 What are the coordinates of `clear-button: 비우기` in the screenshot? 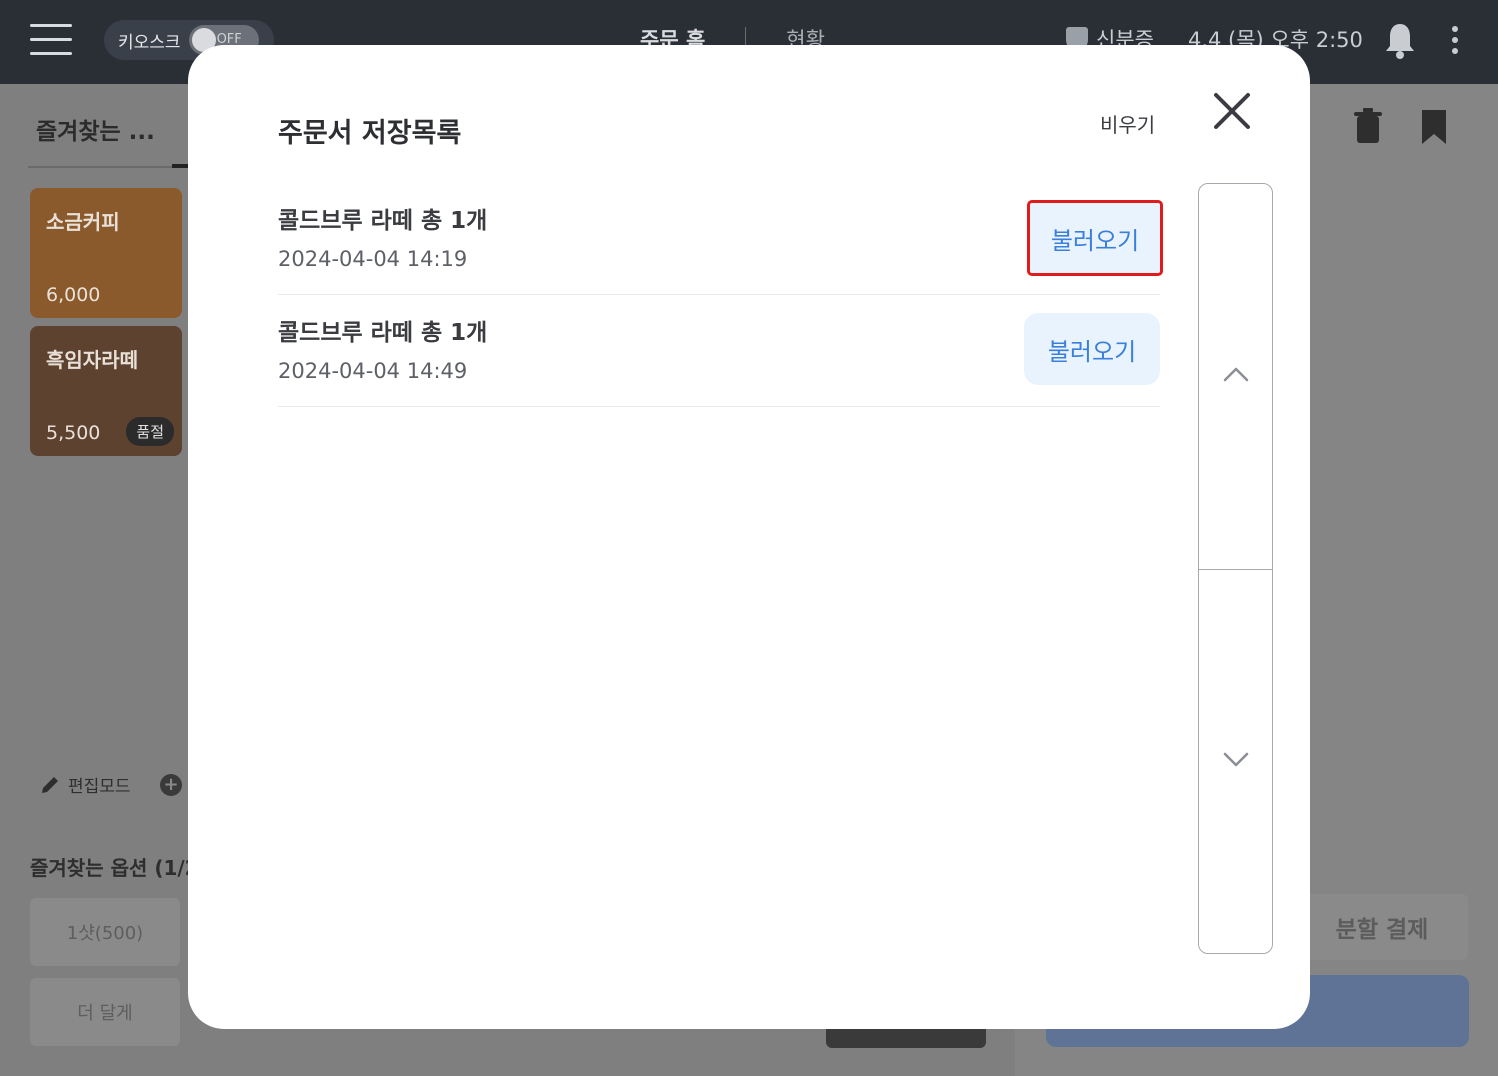 It's located at (1127, 123).